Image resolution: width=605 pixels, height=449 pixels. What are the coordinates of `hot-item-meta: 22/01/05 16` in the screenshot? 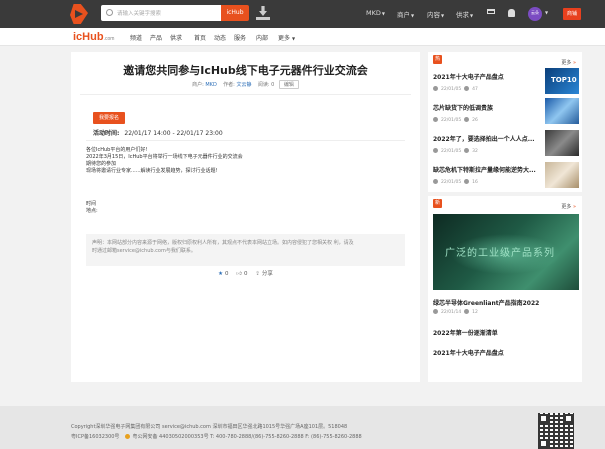 It's located at (455, 182).